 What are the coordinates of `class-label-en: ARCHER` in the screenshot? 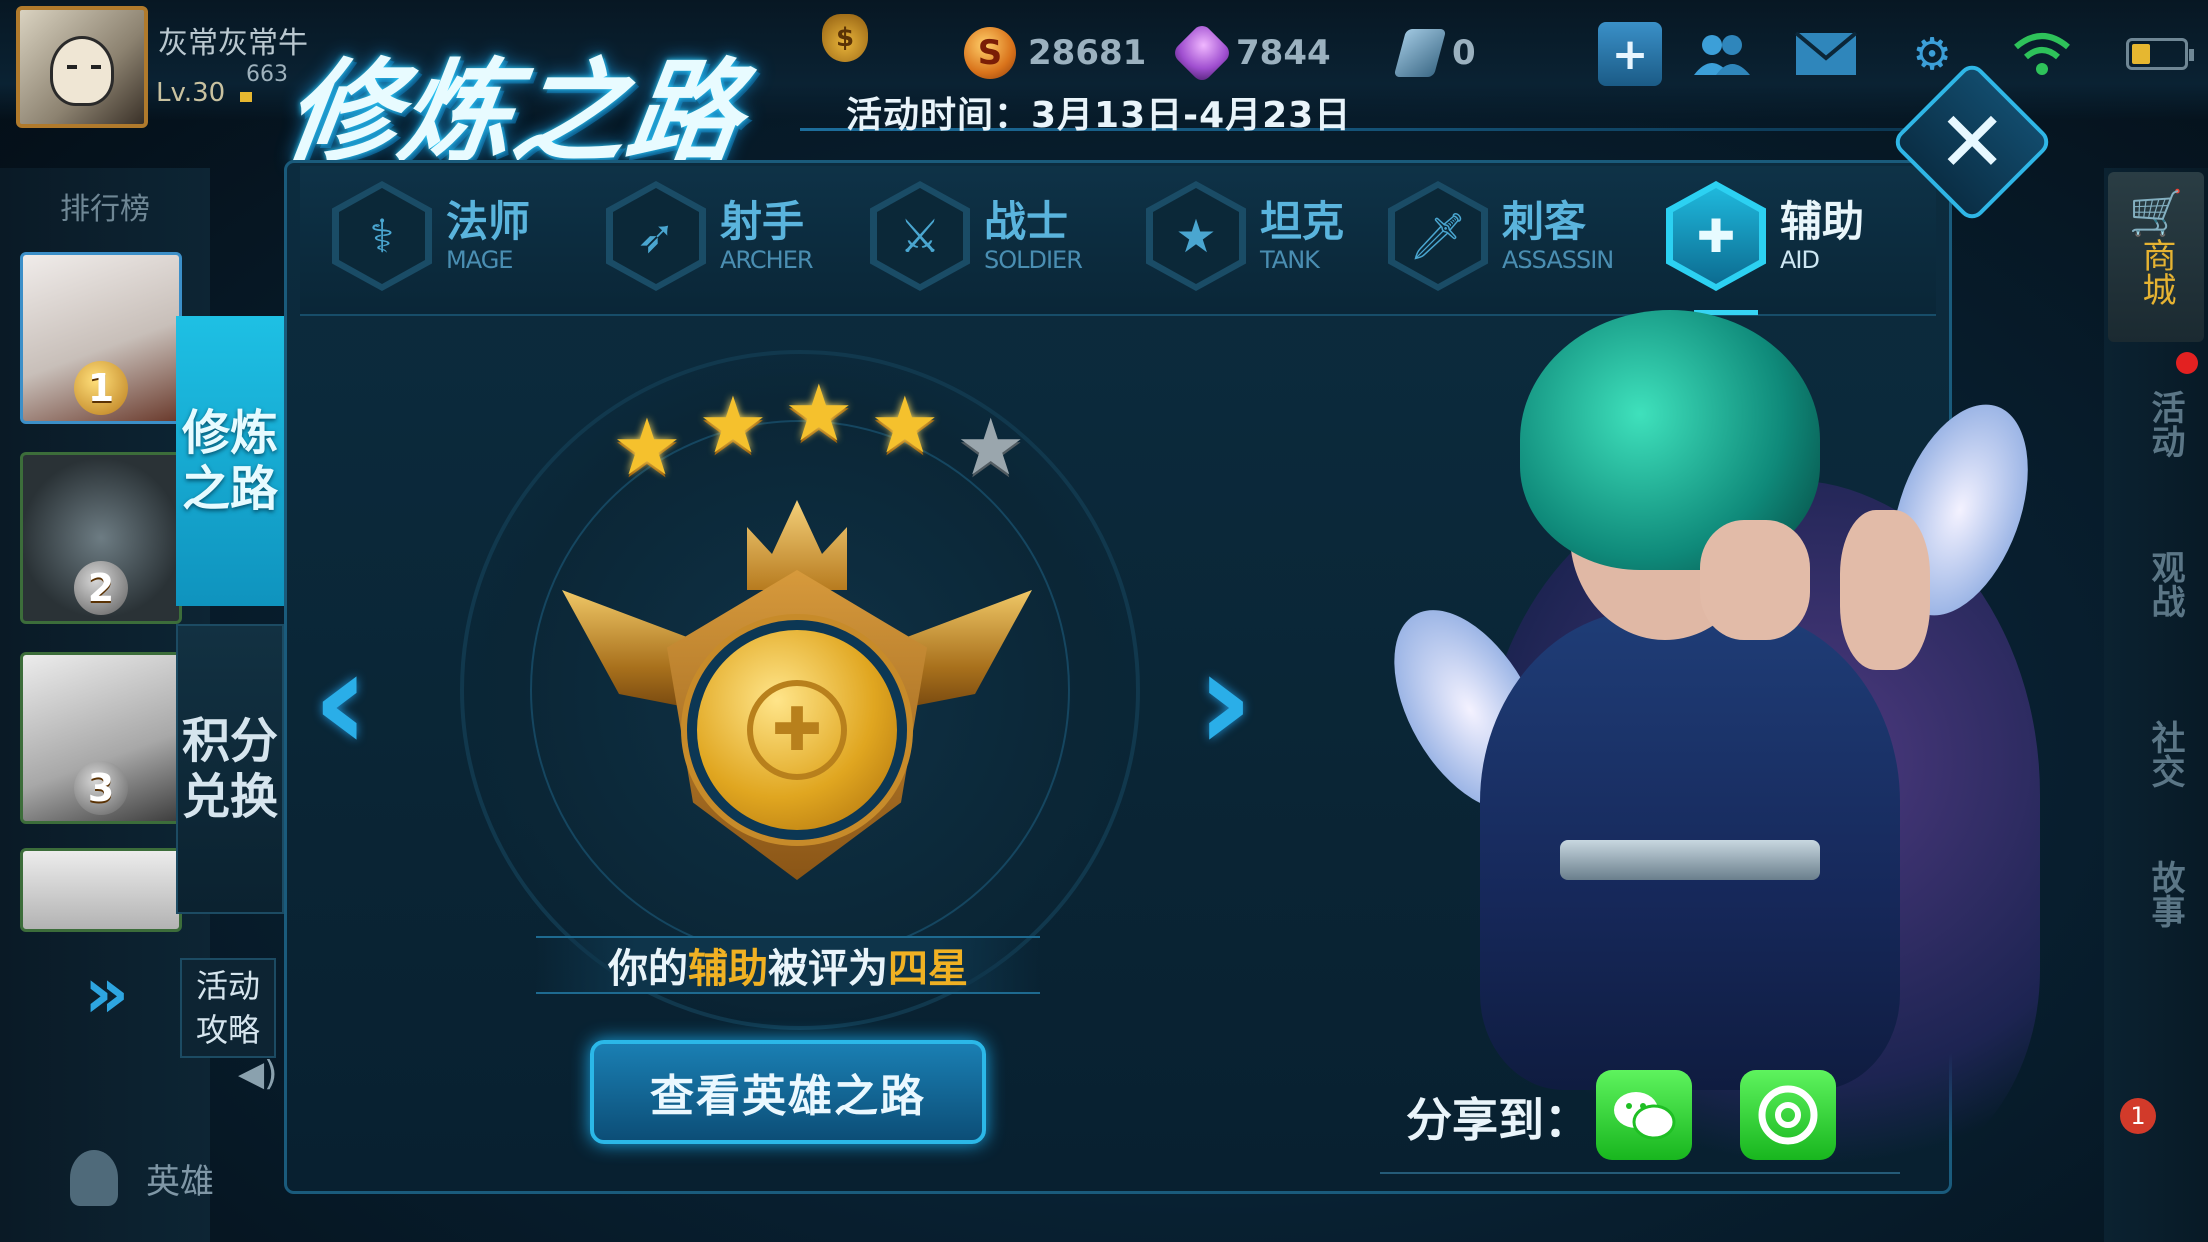 It's located at (767, 260).